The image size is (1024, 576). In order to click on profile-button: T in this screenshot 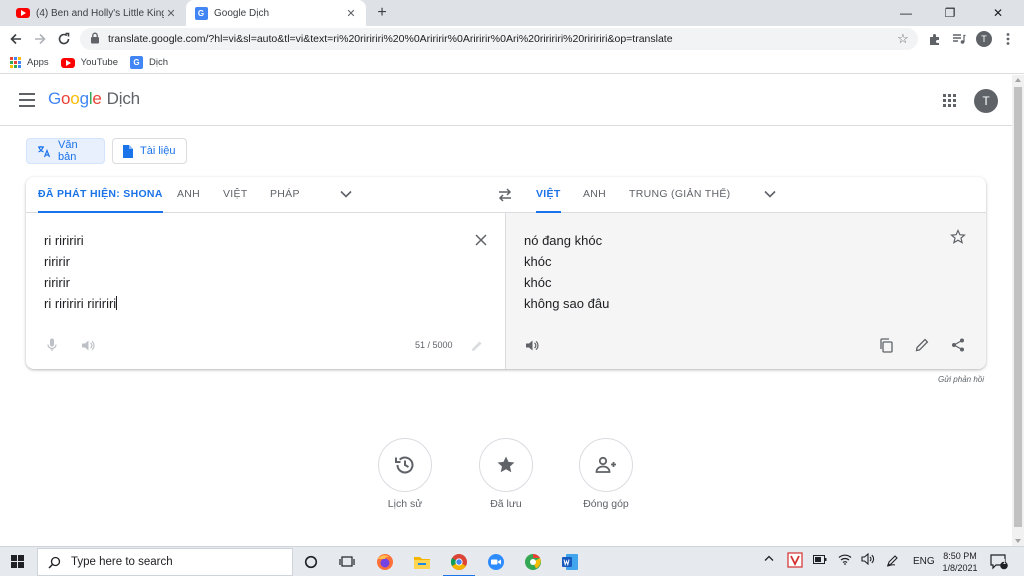, I will do `click(984, 39)`.